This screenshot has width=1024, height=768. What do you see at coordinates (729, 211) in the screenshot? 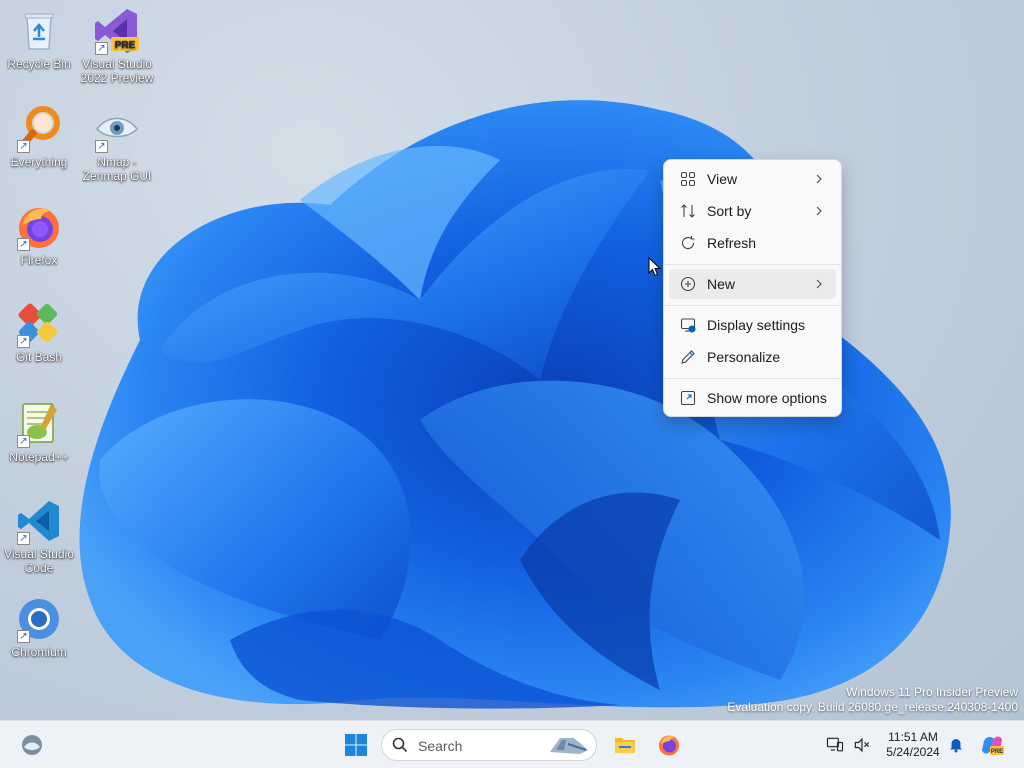
I see `menu-item-label: Sort by` at bounding box center [729, 211].